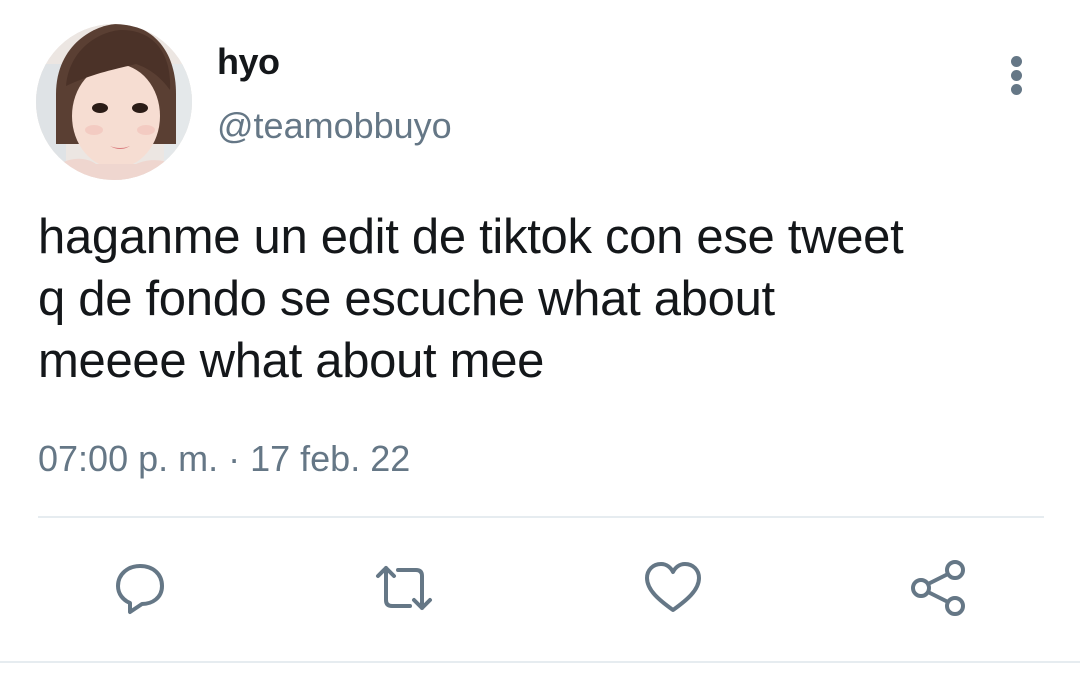 This screenshot has height=681, width=1080. I want to click on avatar, so click(114, 102).